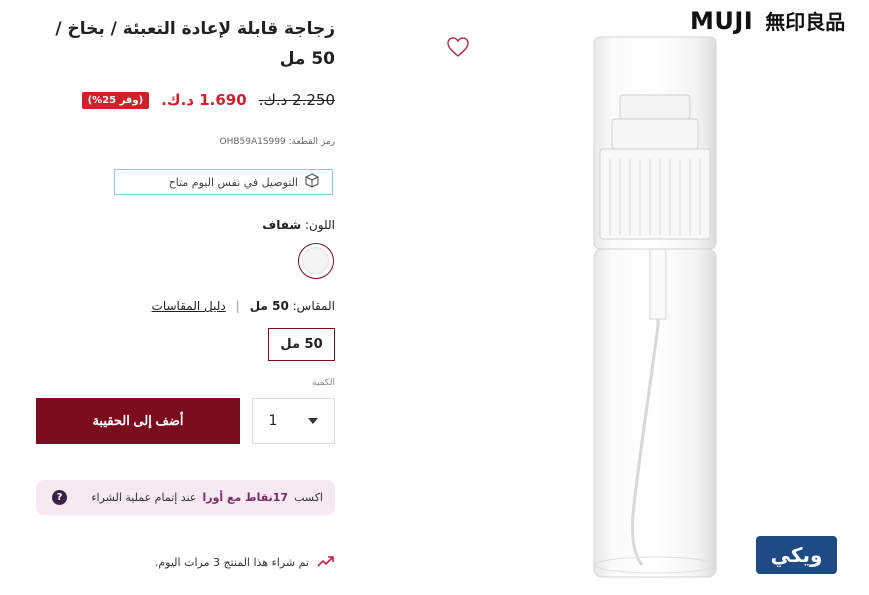 The width and height of the screenshot is (869, 595). I want to click on color-row: اللون: شفاف, so click(298, 225).